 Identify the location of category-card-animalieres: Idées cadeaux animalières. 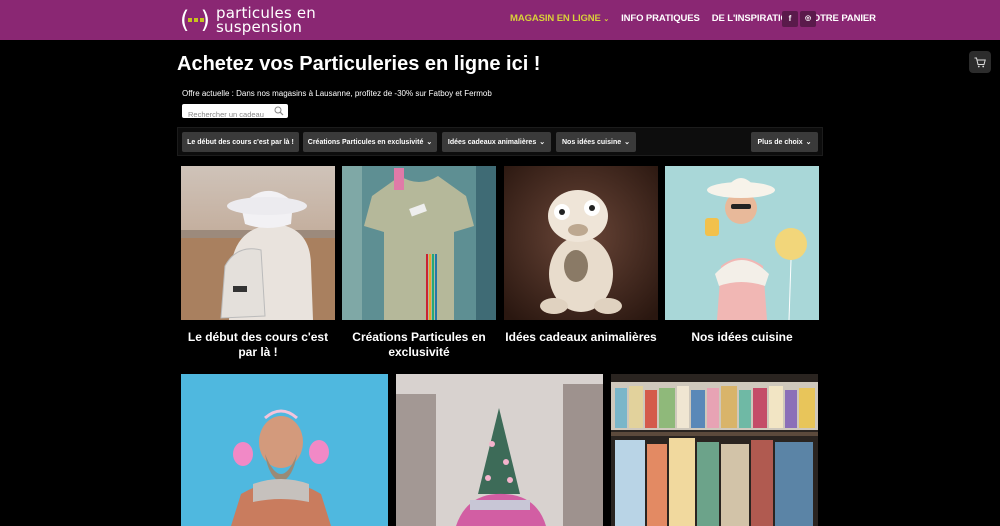
(581, 266).